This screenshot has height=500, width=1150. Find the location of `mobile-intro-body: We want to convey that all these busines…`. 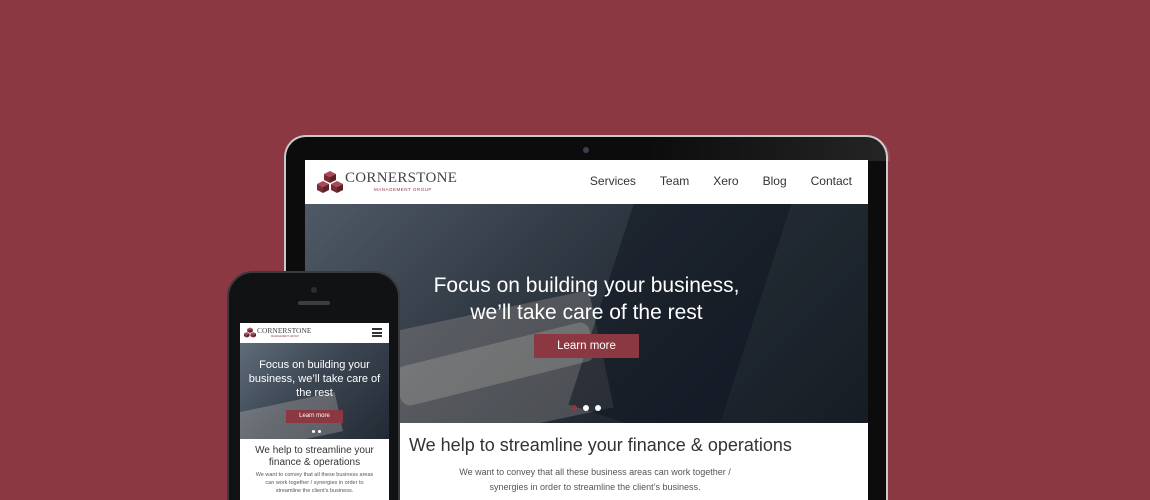

mobile-intro-body: We want to convey that all these busines… is located at coordinates (314, 483).